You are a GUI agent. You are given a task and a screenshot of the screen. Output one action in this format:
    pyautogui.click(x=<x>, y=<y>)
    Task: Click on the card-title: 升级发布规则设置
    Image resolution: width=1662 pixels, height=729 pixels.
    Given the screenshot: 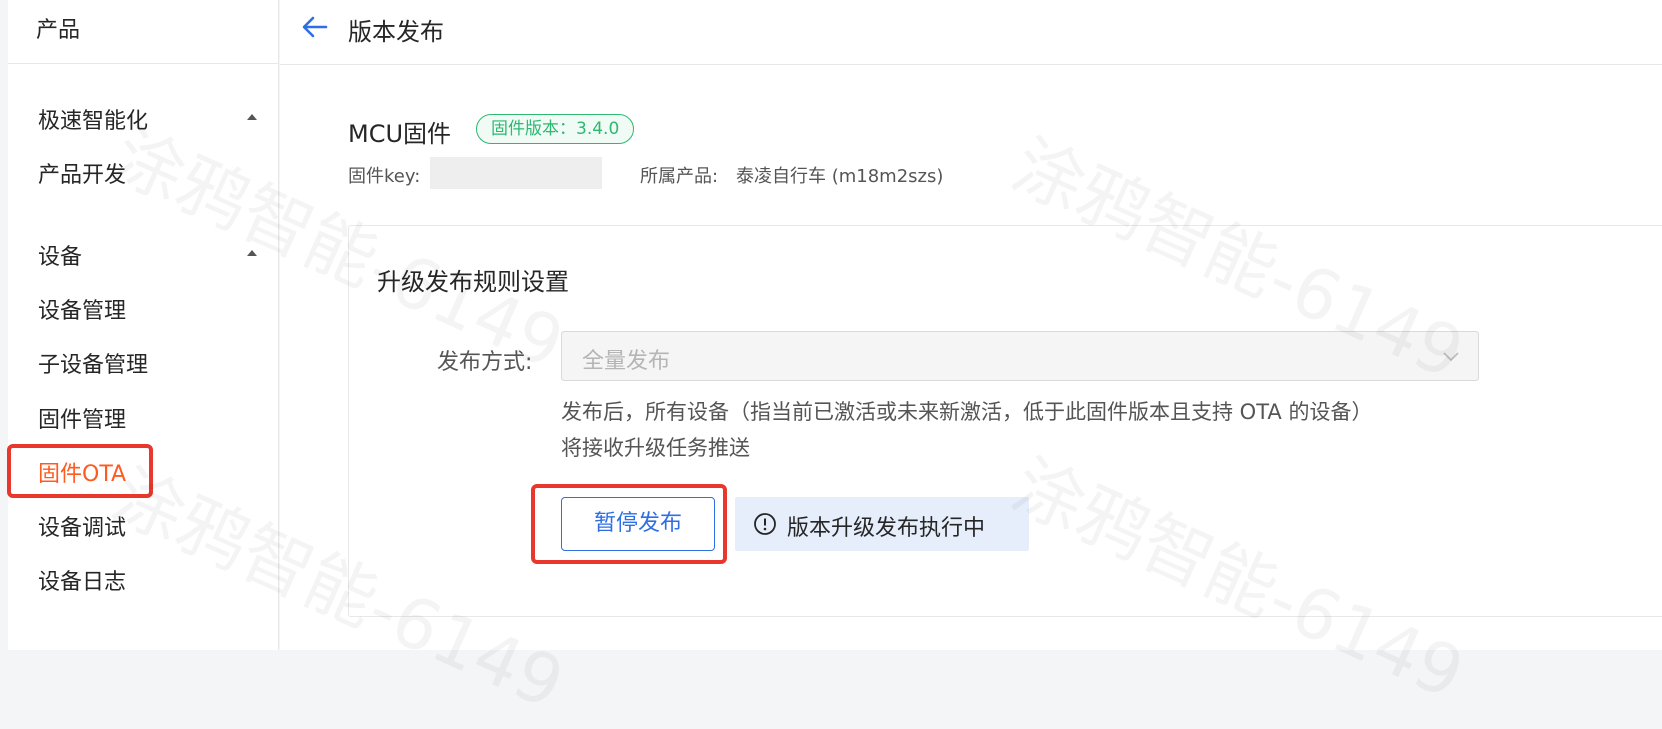 What is the action you would take?
    pyautogui.click(x=473, y=282)
    